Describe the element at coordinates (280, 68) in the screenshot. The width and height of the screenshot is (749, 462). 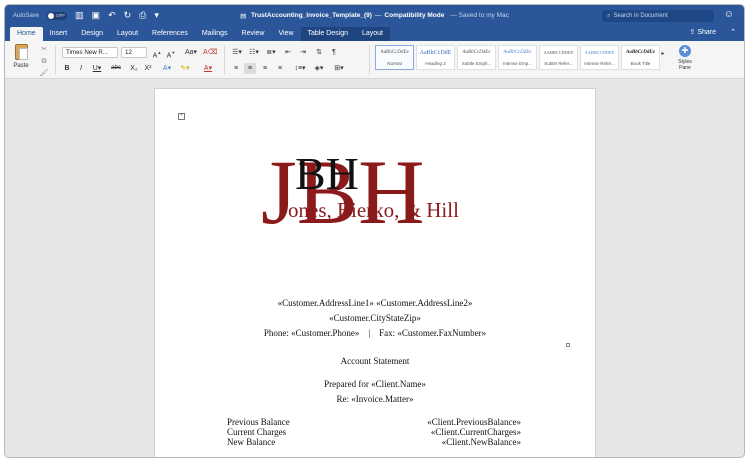
I see `justify-icon: ≡` at that location.